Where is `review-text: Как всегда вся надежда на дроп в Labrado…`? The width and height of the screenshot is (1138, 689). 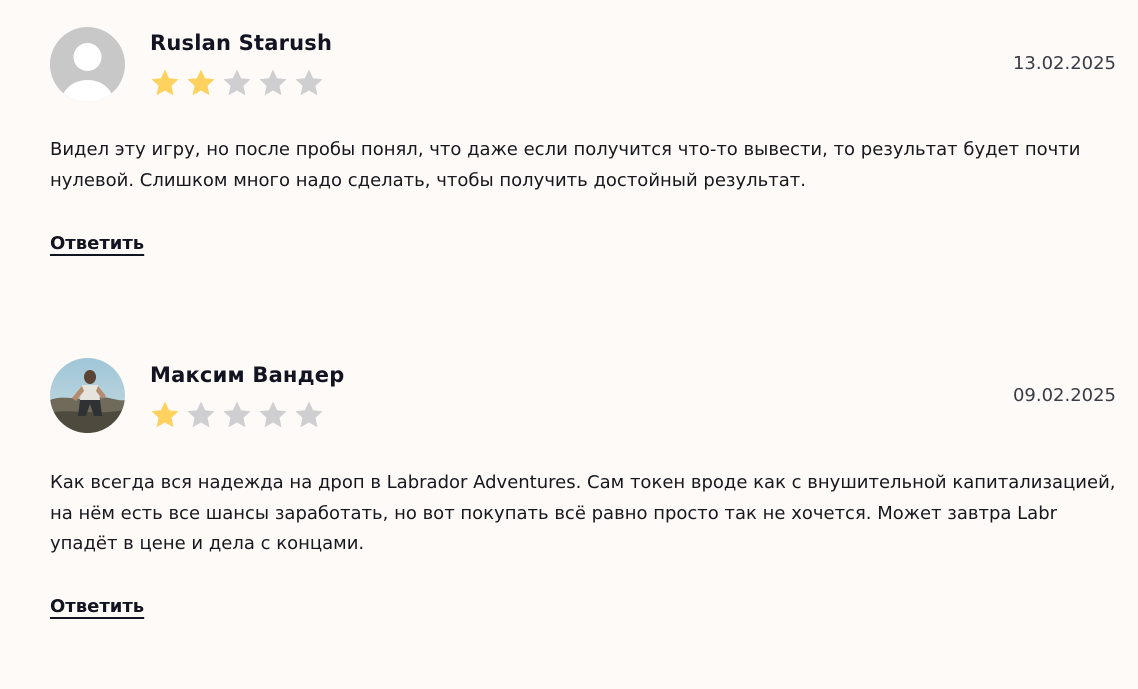
review-text: Как всегда вся надежда на дроп в Labrado… is located at coordinates (583, 513).